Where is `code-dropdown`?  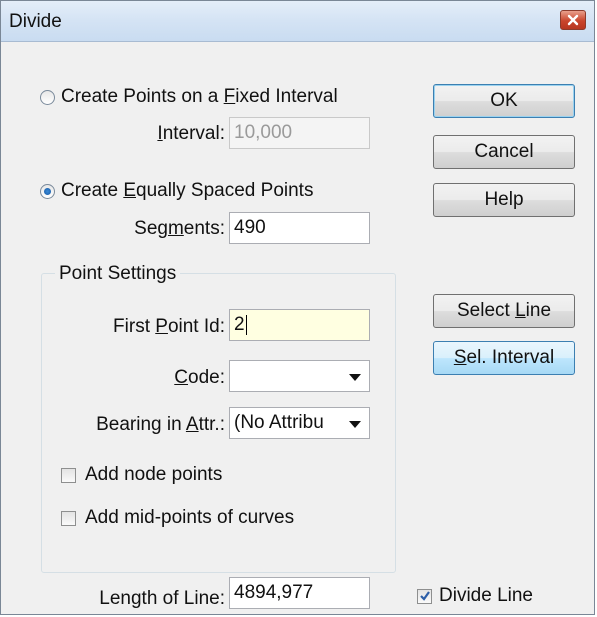
code-dropdown is located at coordinates (299, 376).